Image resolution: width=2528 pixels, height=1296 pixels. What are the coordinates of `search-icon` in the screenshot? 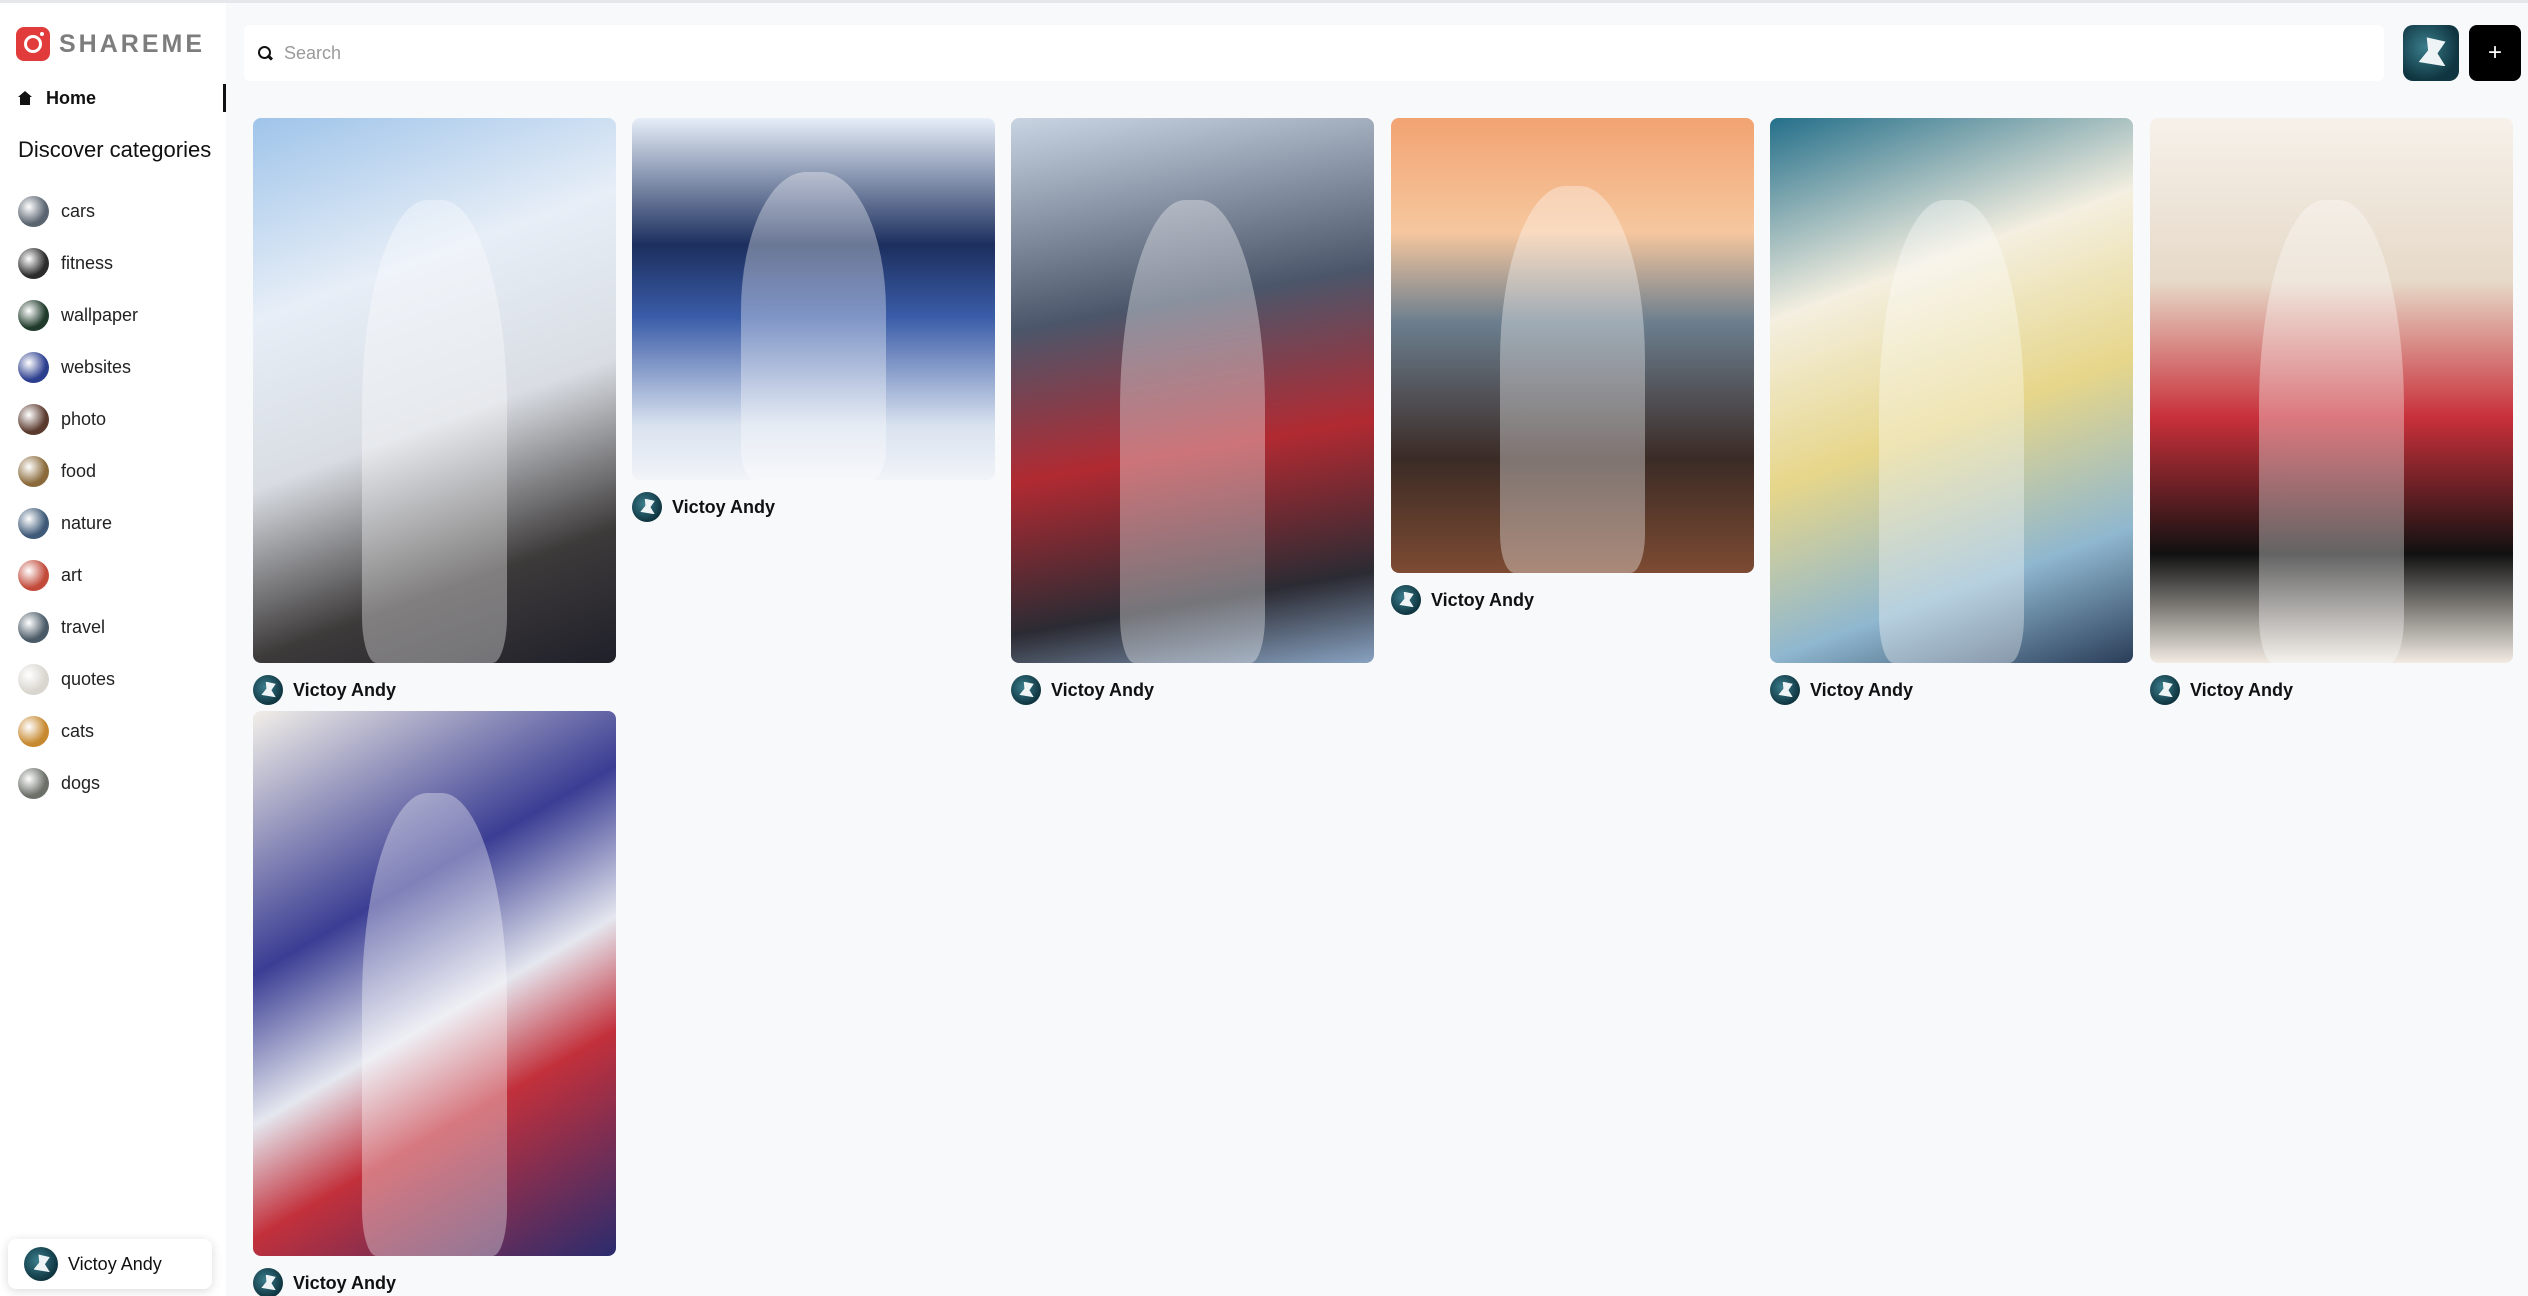 It's located at (265, 53).